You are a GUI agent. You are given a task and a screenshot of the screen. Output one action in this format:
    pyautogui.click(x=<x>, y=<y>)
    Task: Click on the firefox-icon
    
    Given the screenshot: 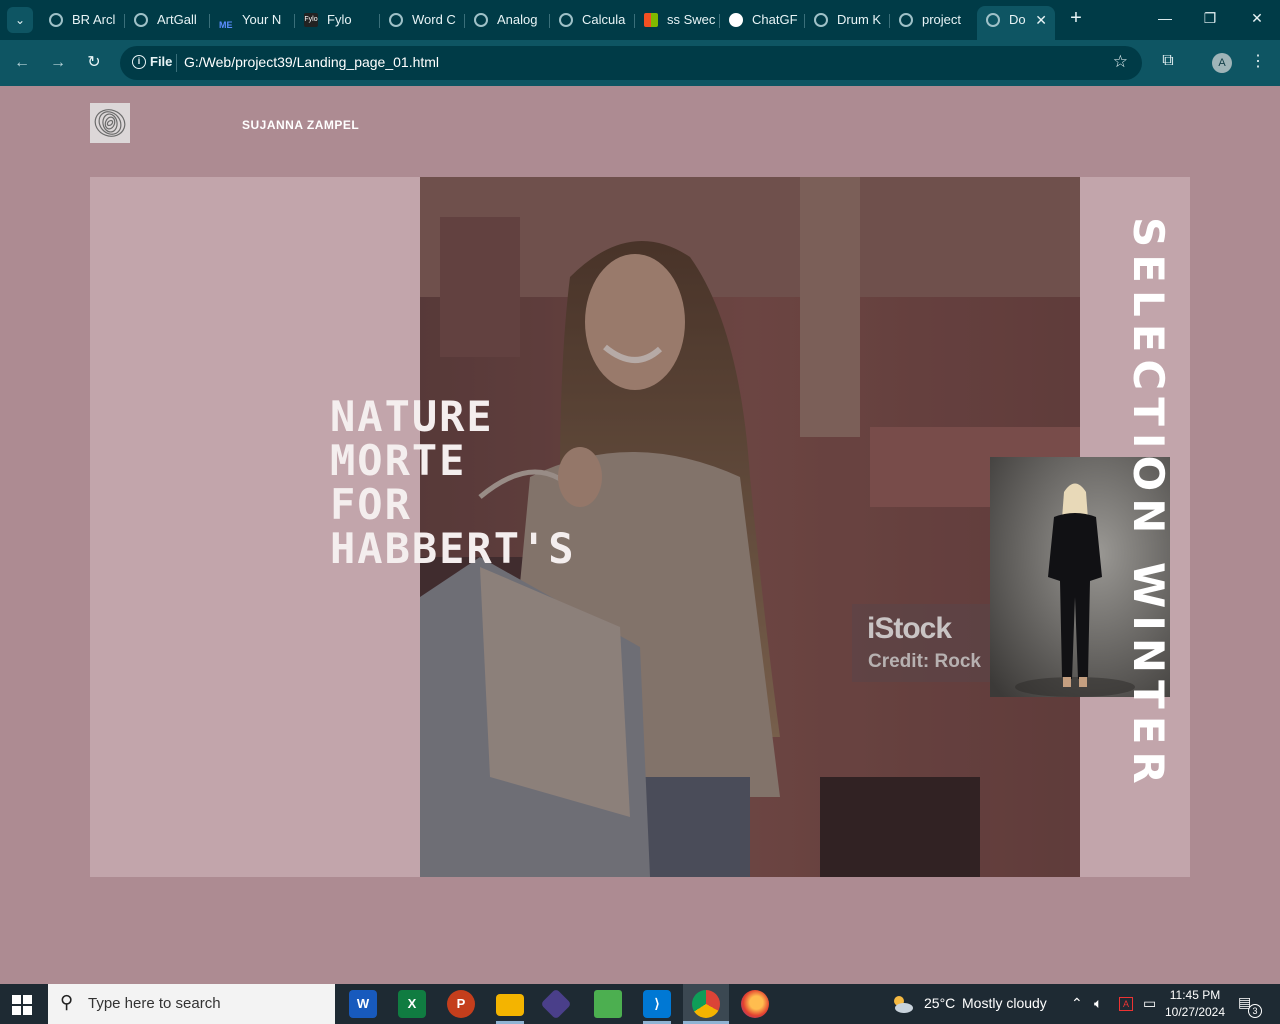 What is the action you would take?
    pyautogui.click(x=755, y=1004)
    